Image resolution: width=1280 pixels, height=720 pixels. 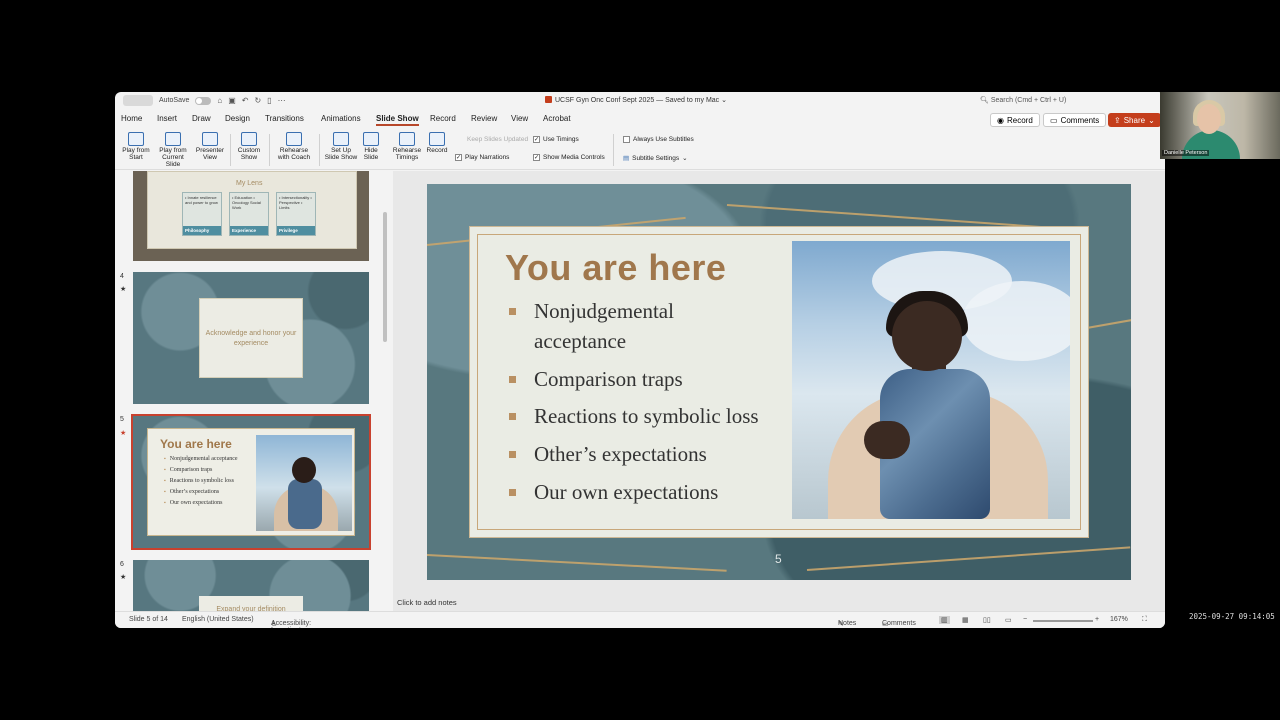 I want to click on slide-title: You are here, so click(x=615, y=268).